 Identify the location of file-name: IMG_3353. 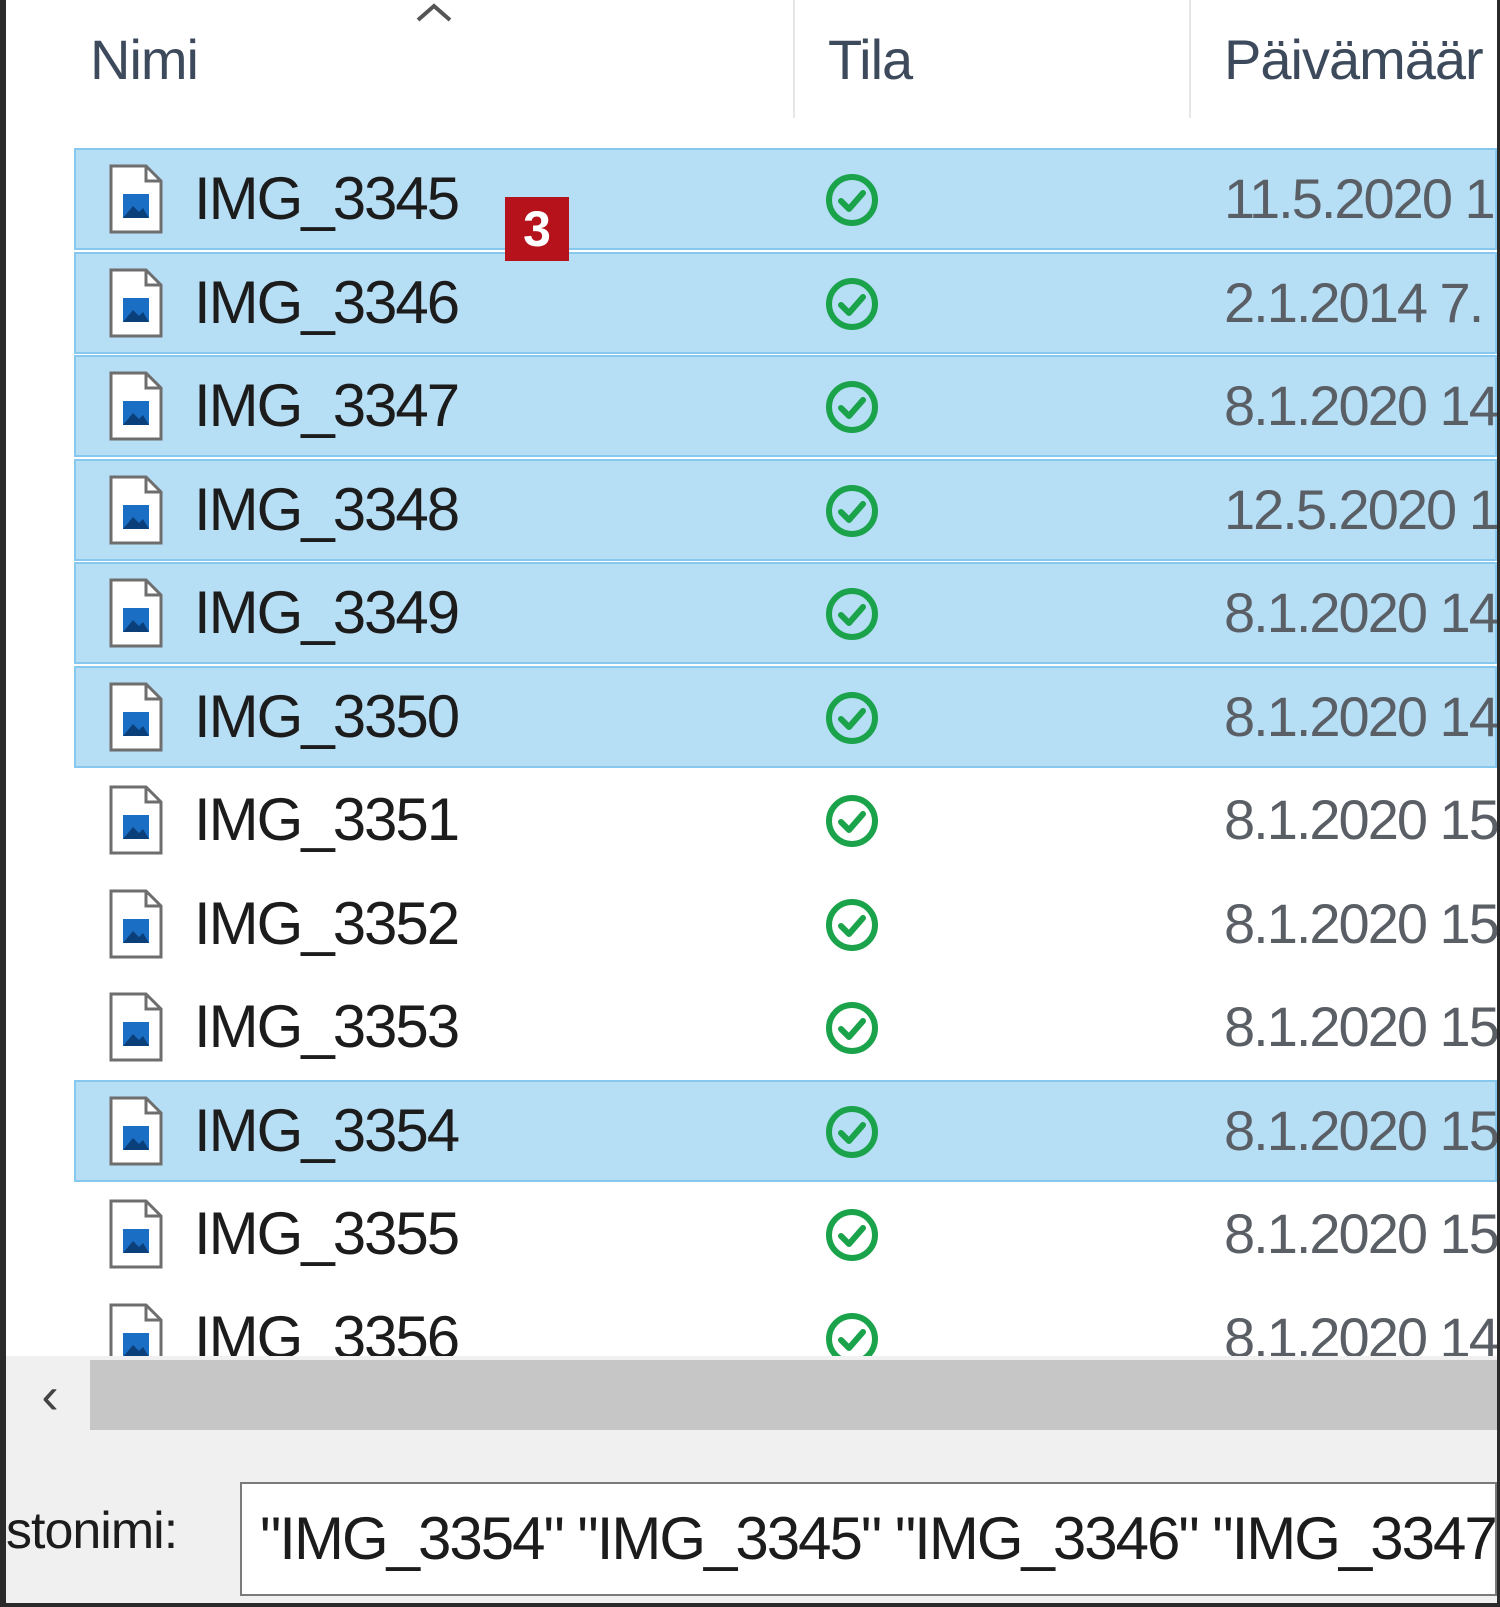
(327, 1026).